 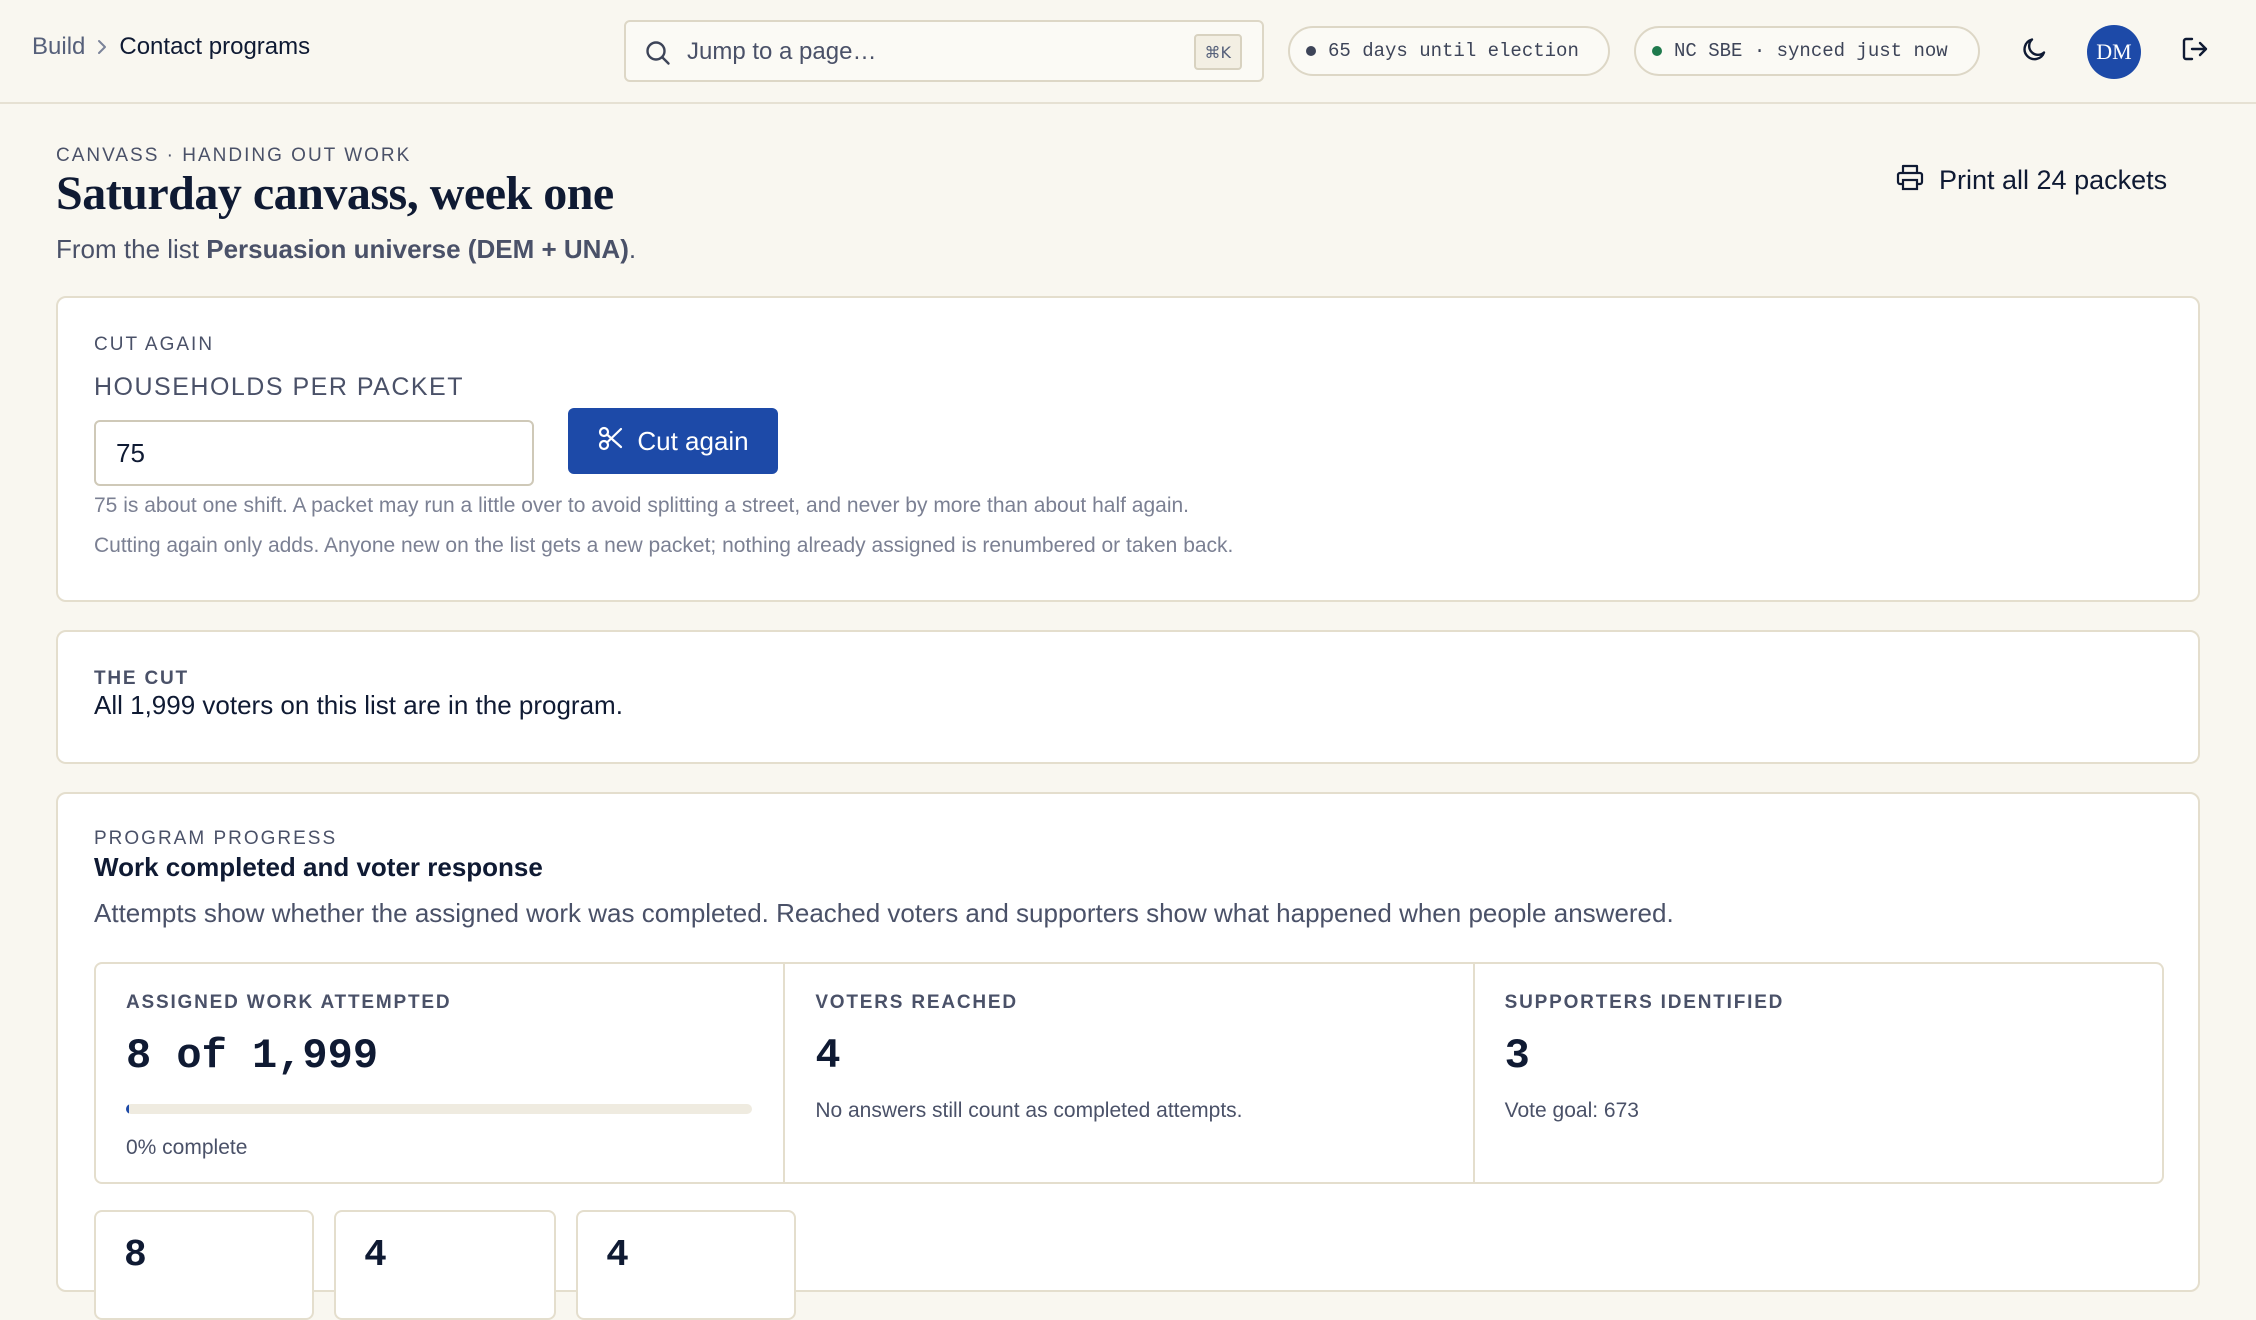 I want to click on program-progress-eyebrow: PROGRAM PROGRESS, so click(x=216, y=838).